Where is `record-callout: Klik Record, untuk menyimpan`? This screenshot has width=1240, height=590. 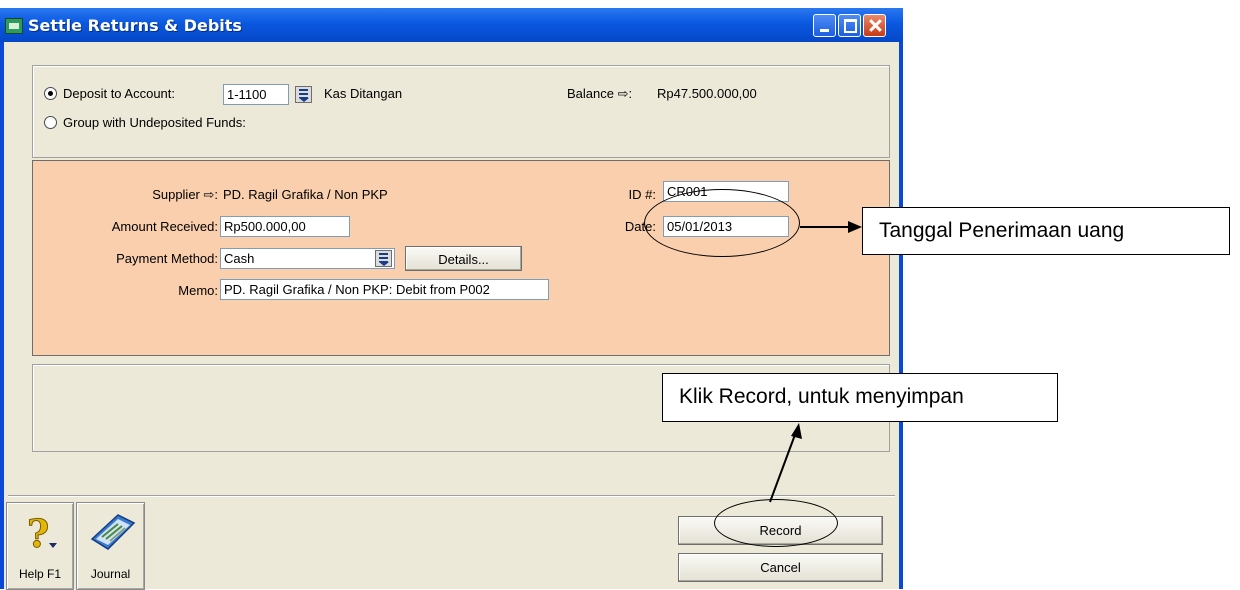 record-callout: Klik Record, untuk menyimpan is located at coordinates (860, 397).